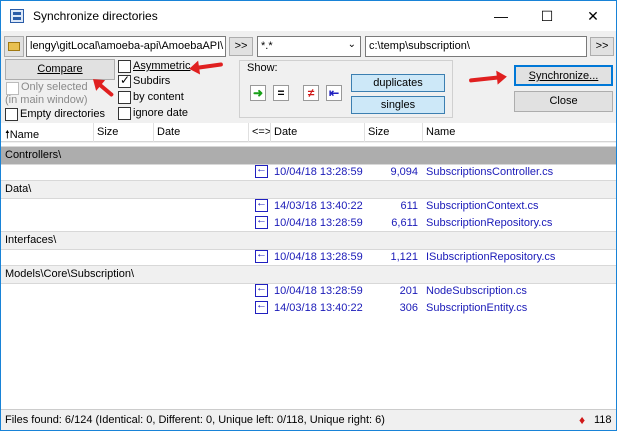 The width and height of the screenshot is (617, 431). What do you see at coordinates (404, 257) in the screenshot?
I see `file-size: 1,121` at bounding box center [404, 257].